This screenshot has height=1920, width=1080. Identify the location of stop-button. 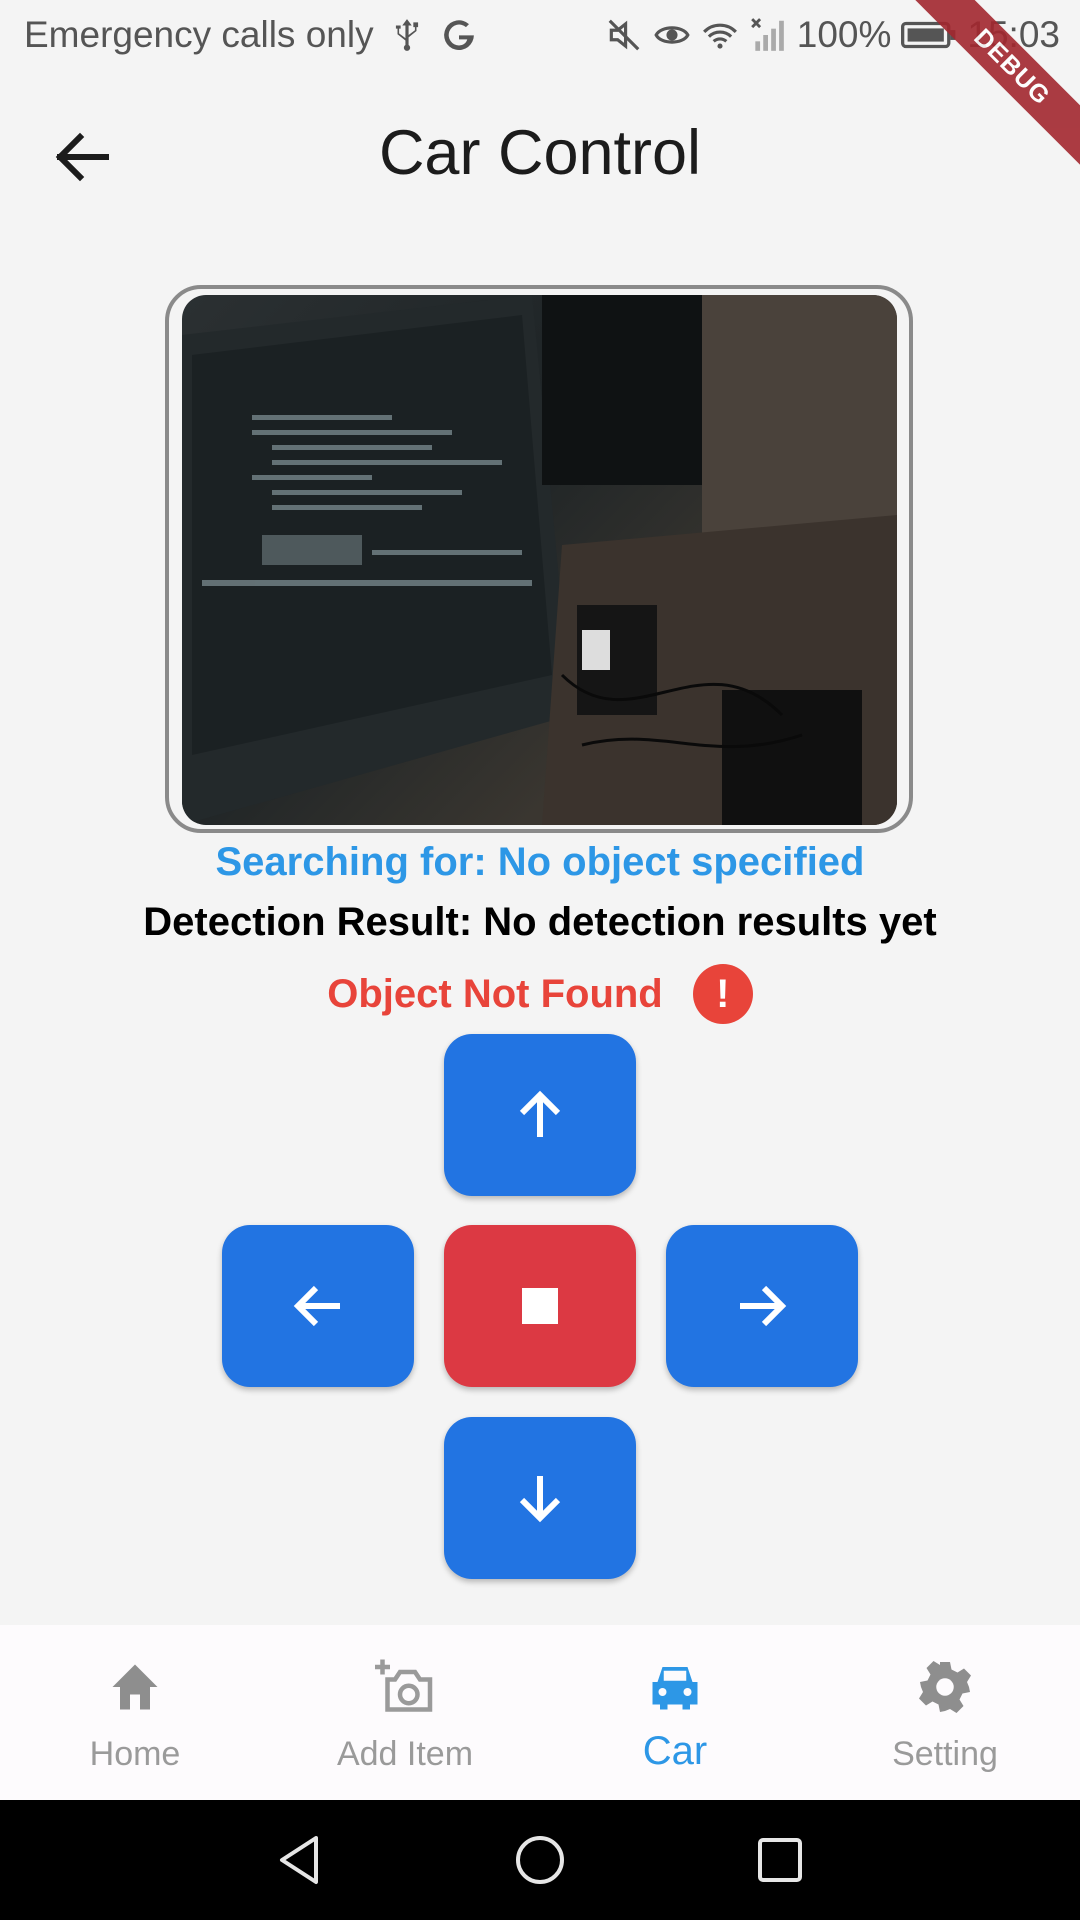
(540, 1306).